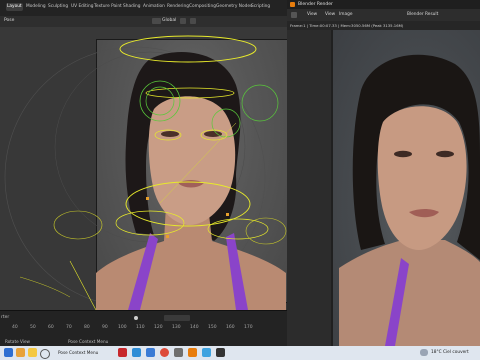  Describe the element at coordinates (183, 21) in the screenshot. I see `pivot-icon` at that location.